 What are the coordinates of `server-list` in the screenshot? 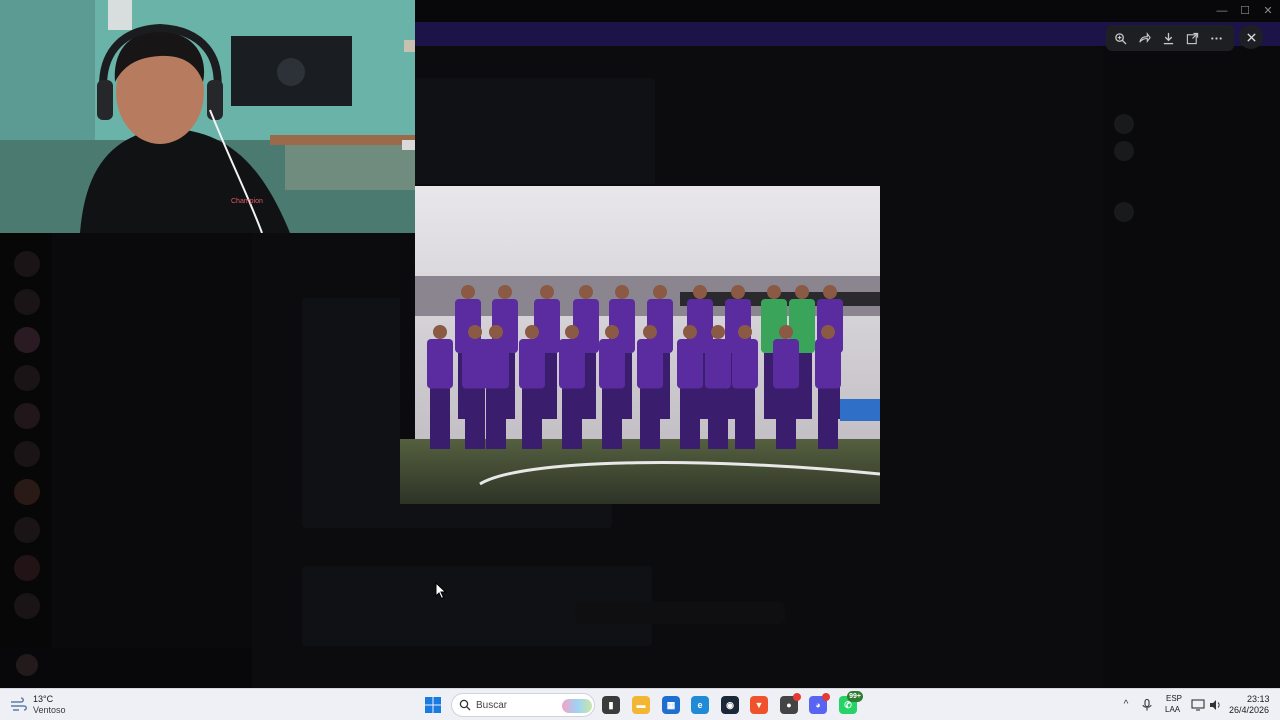 It's located at (26, 460).